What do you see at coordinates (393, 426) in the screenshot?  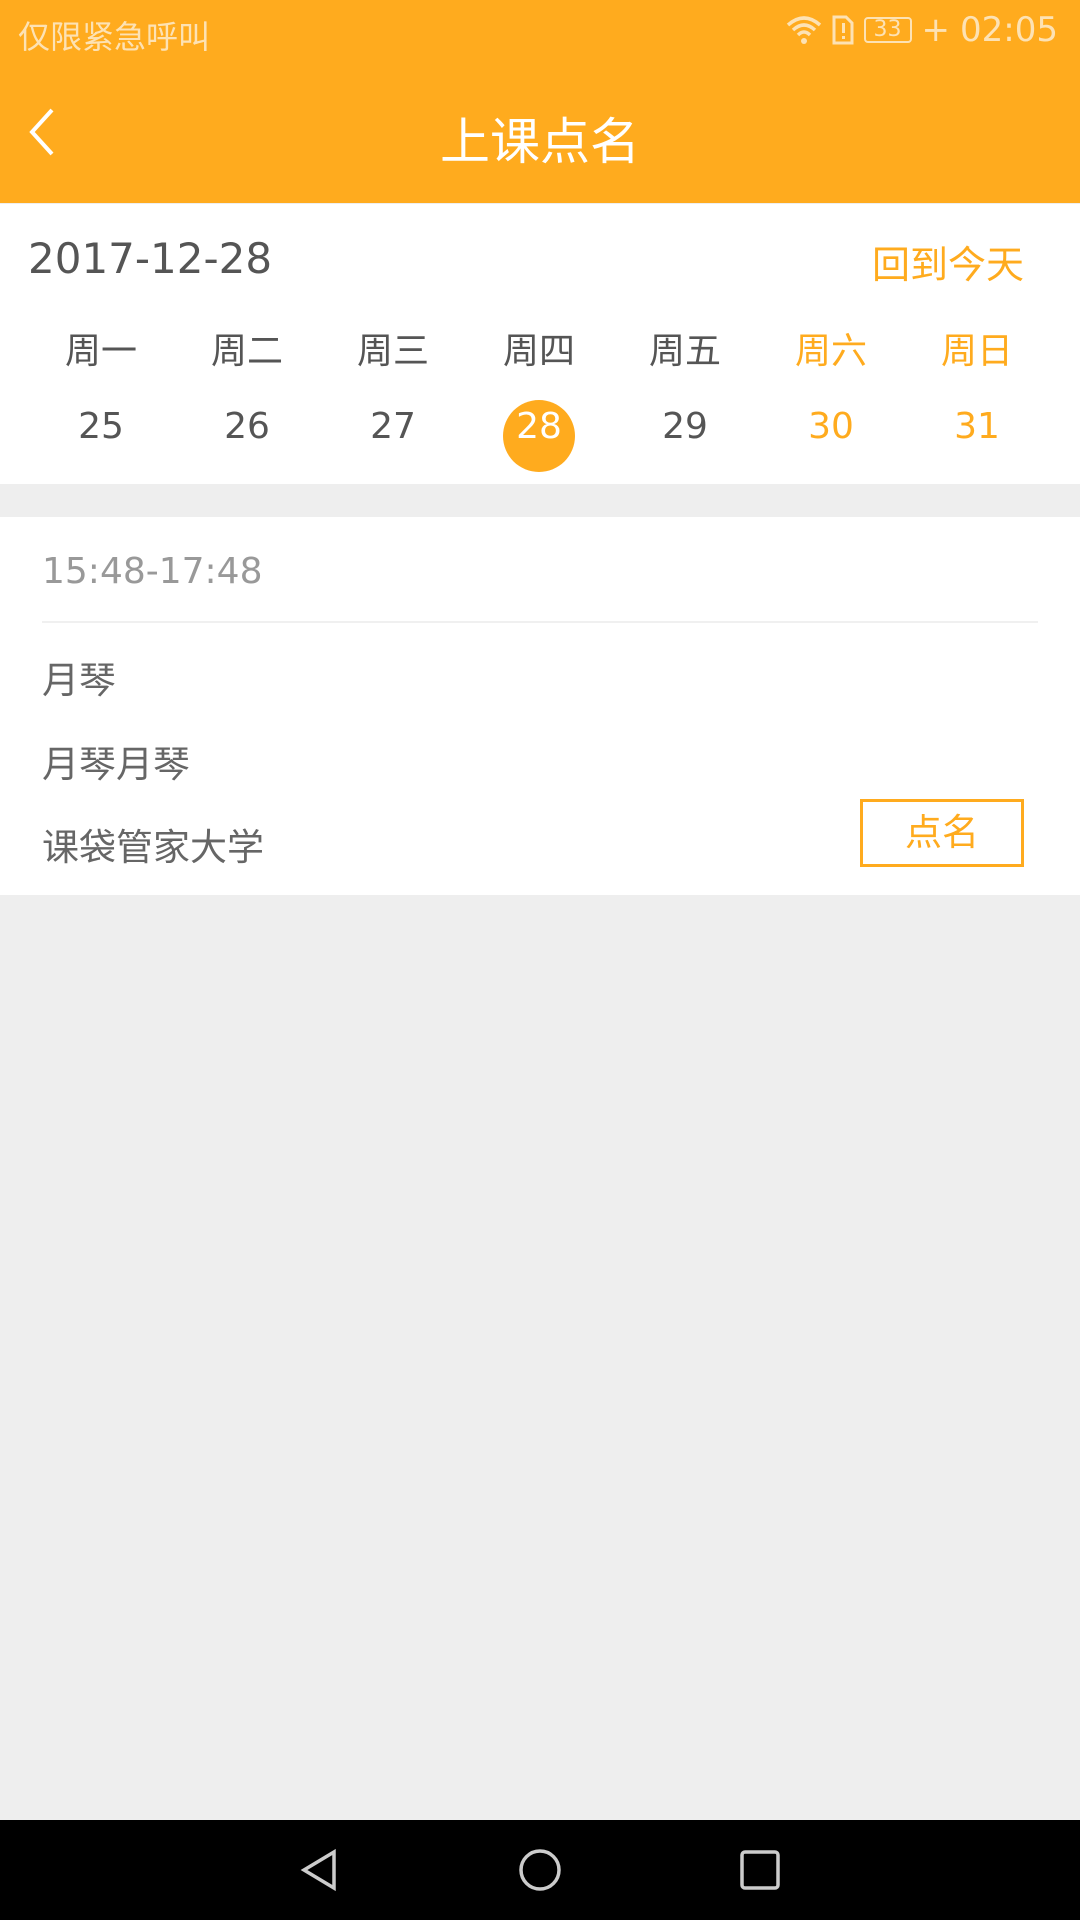 I see `day-cell: 27` at bounding box center [393, 426].